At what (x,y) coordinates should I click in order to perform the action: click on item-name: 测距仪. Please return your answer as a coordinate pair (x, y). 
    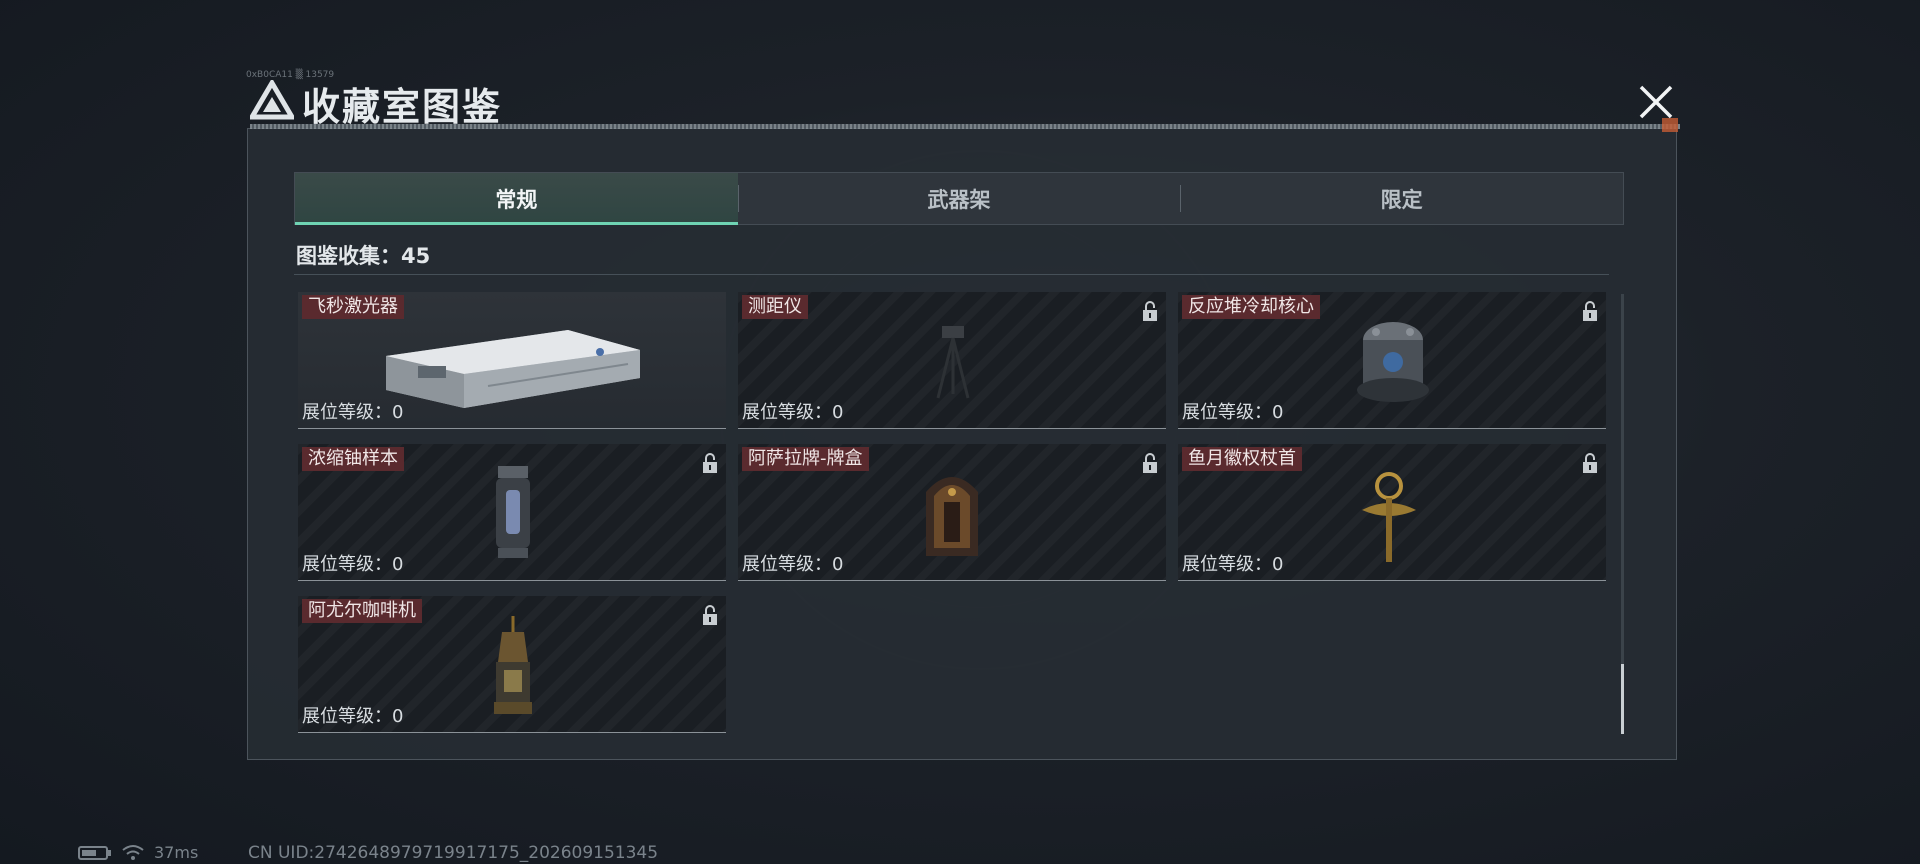
    Looking at the image, I should click on (775, 307).